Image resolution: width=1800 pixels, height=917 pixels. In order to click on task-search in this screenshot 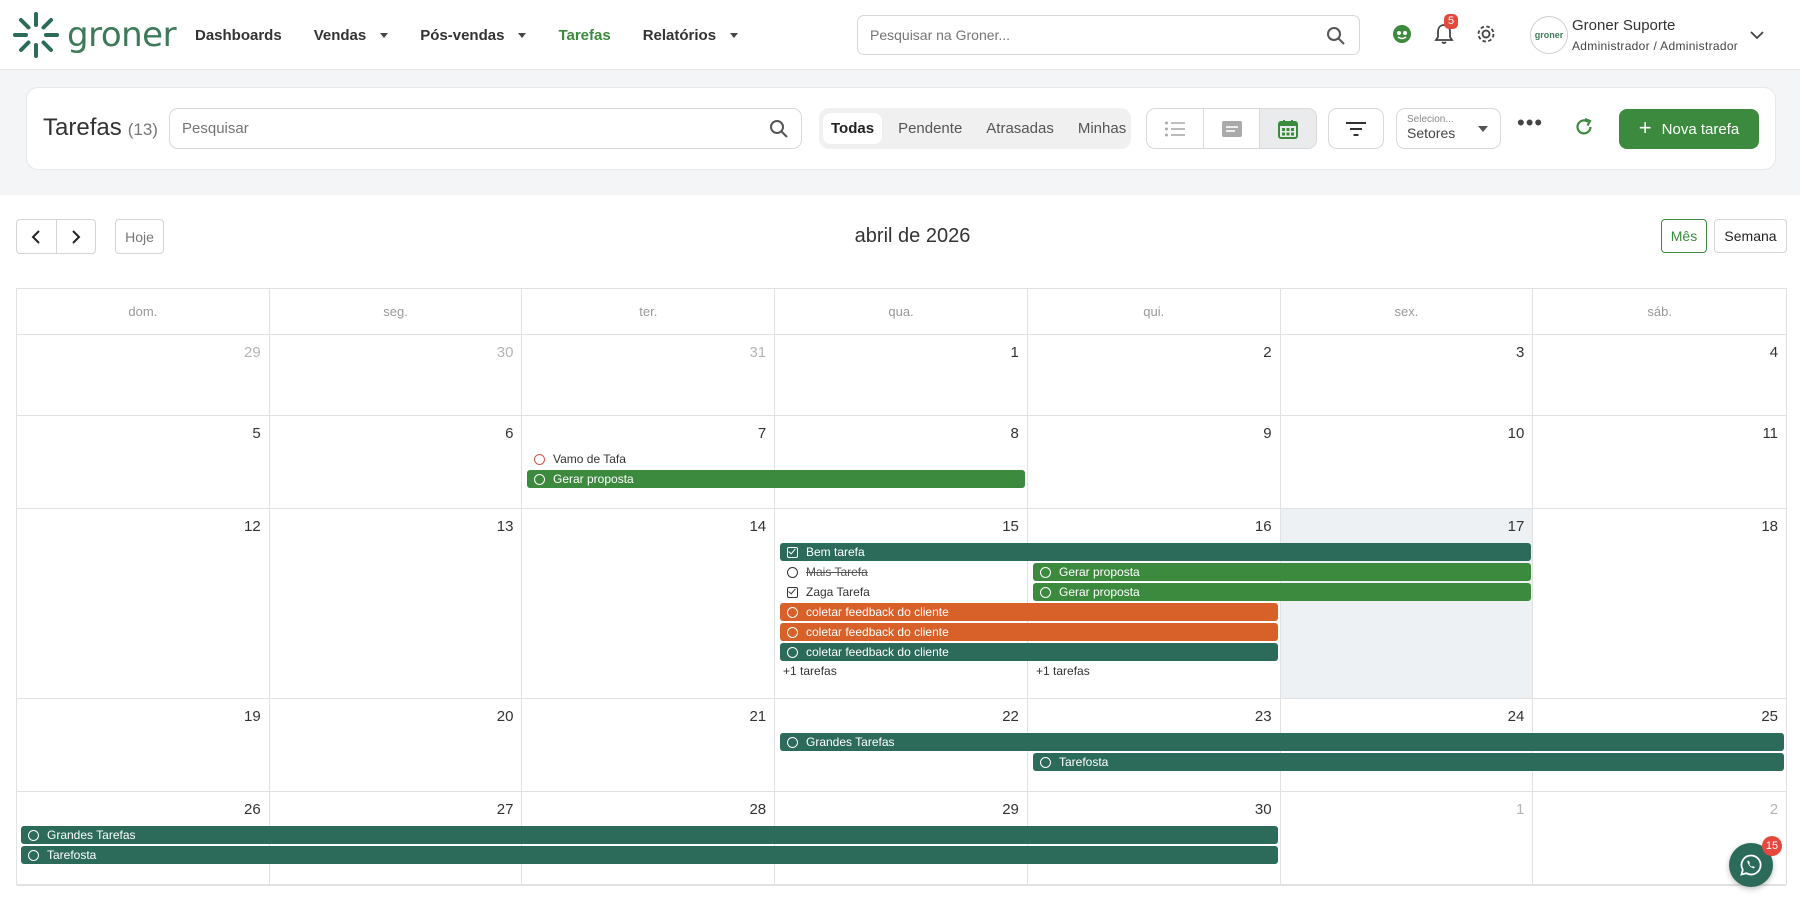, I will do `click(485, 128)`.